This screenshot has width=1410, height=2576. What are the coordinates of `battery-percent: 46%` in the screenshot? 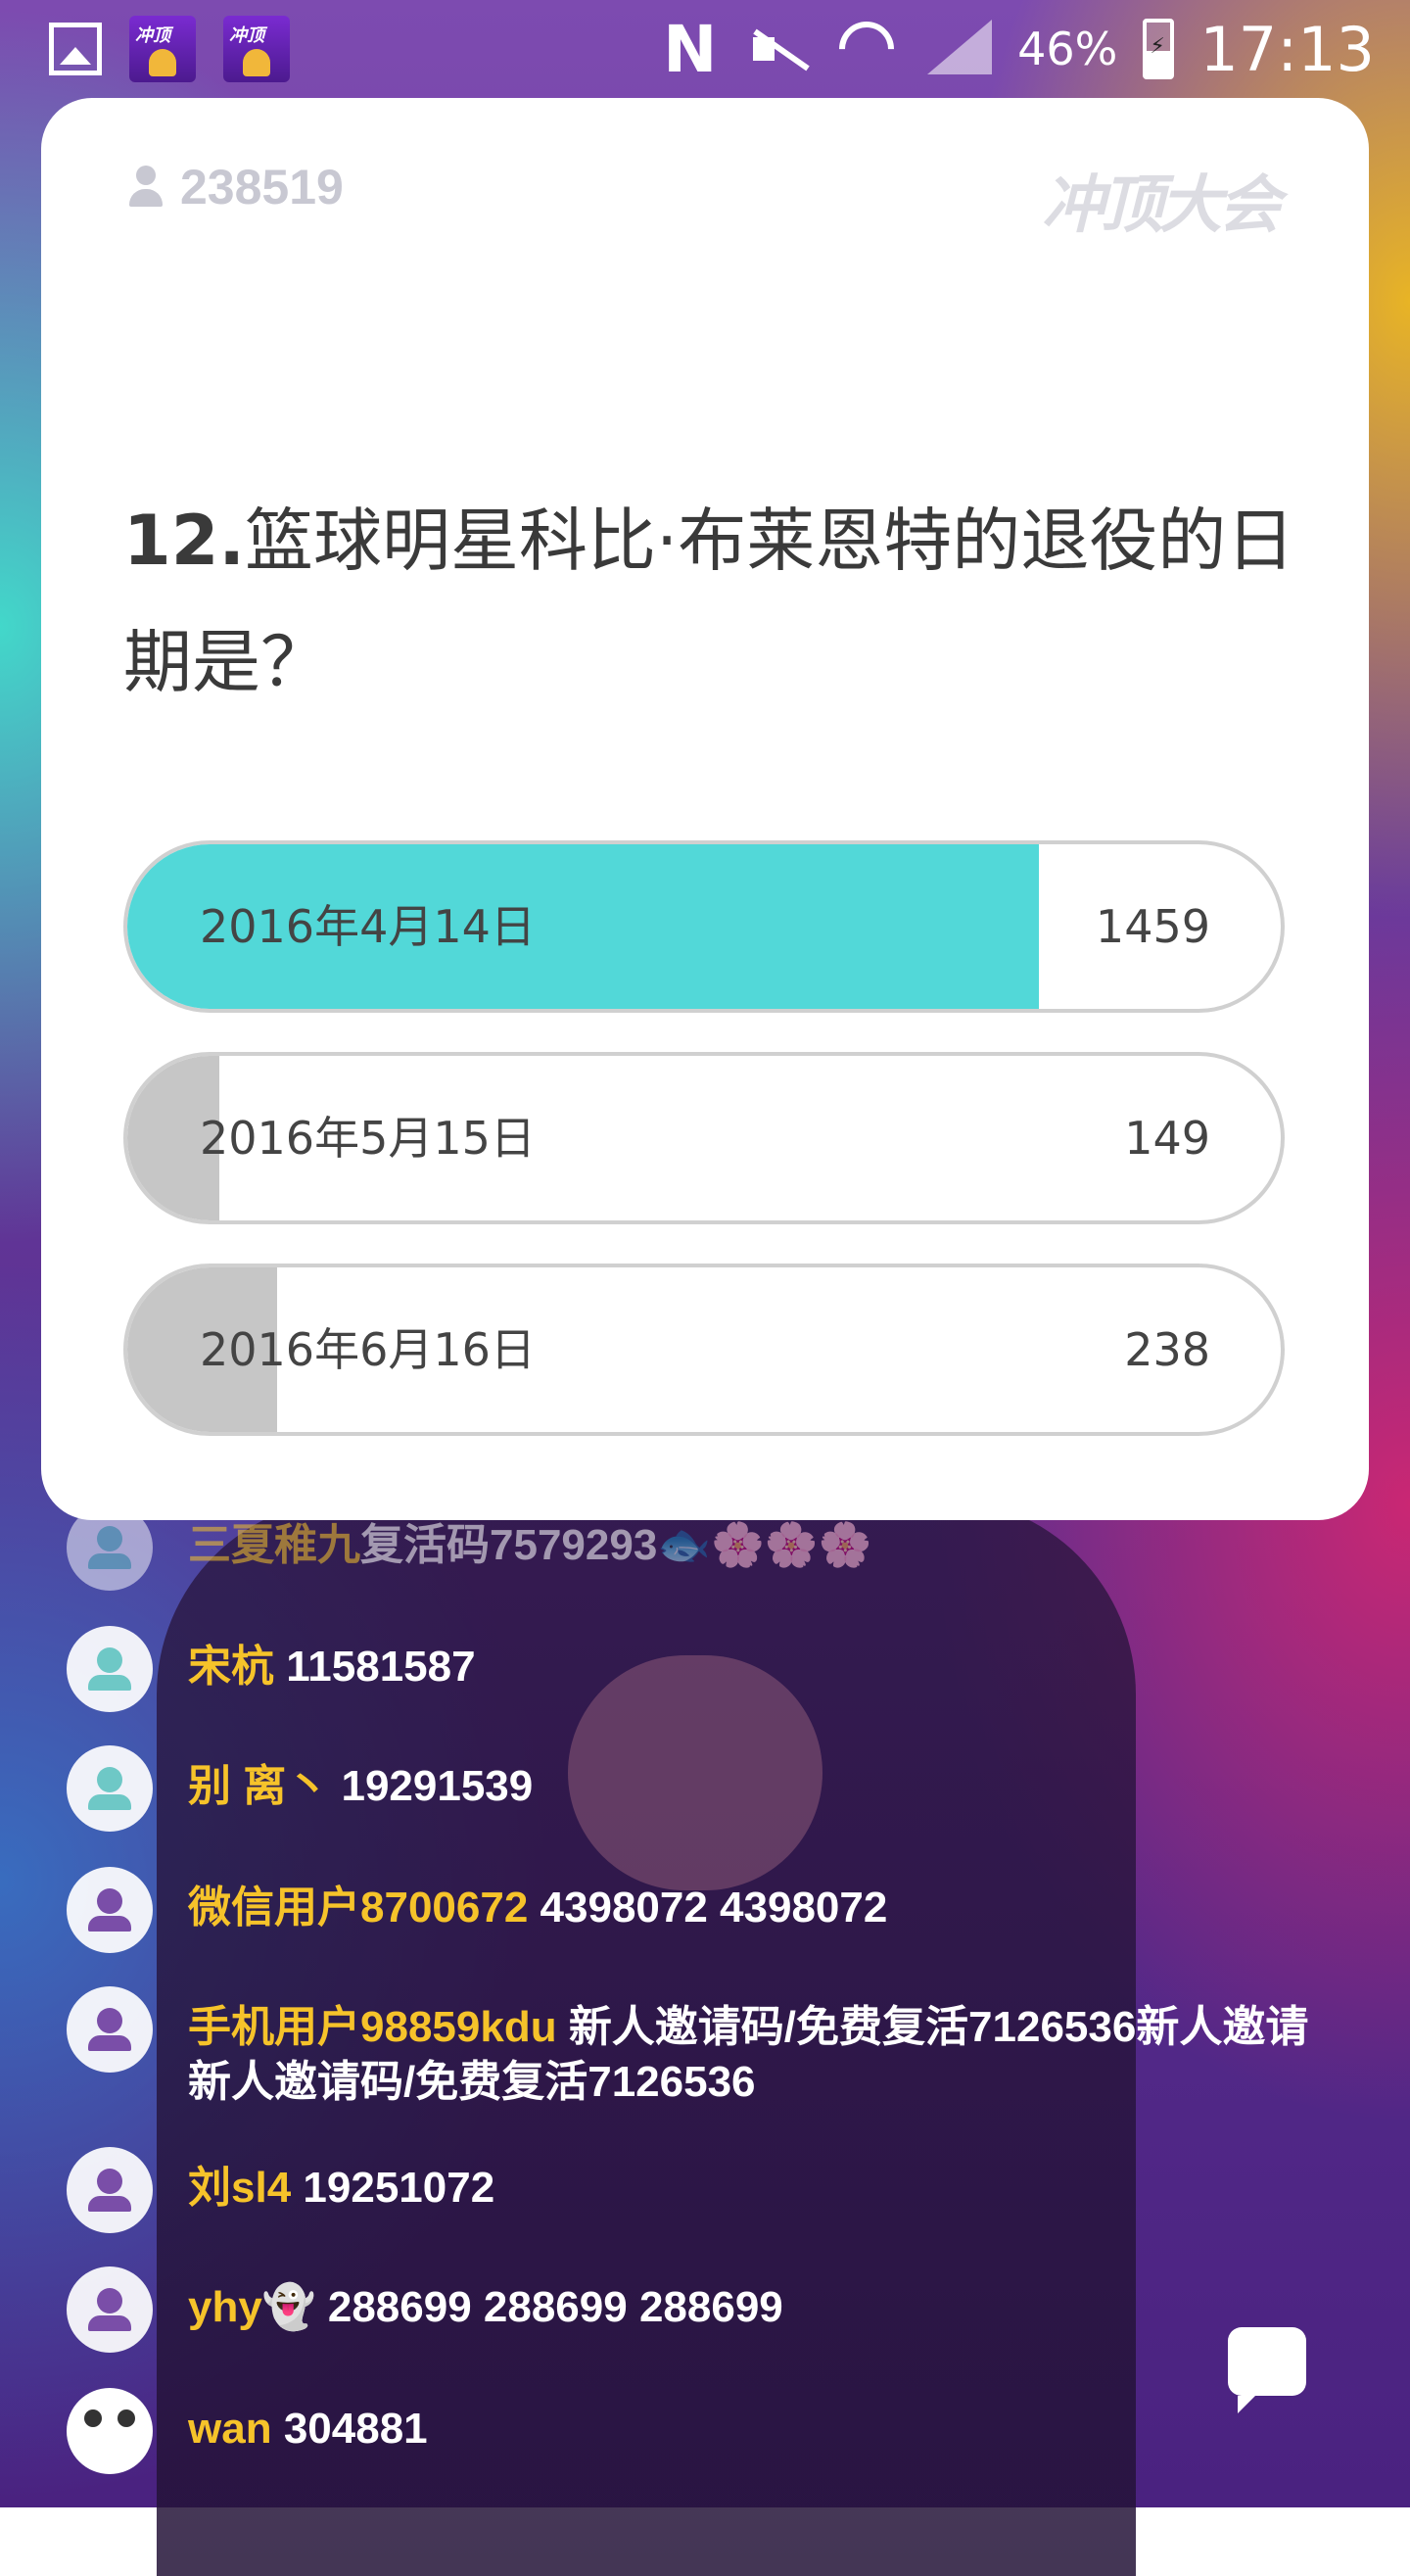 It's located at (1067, 49).